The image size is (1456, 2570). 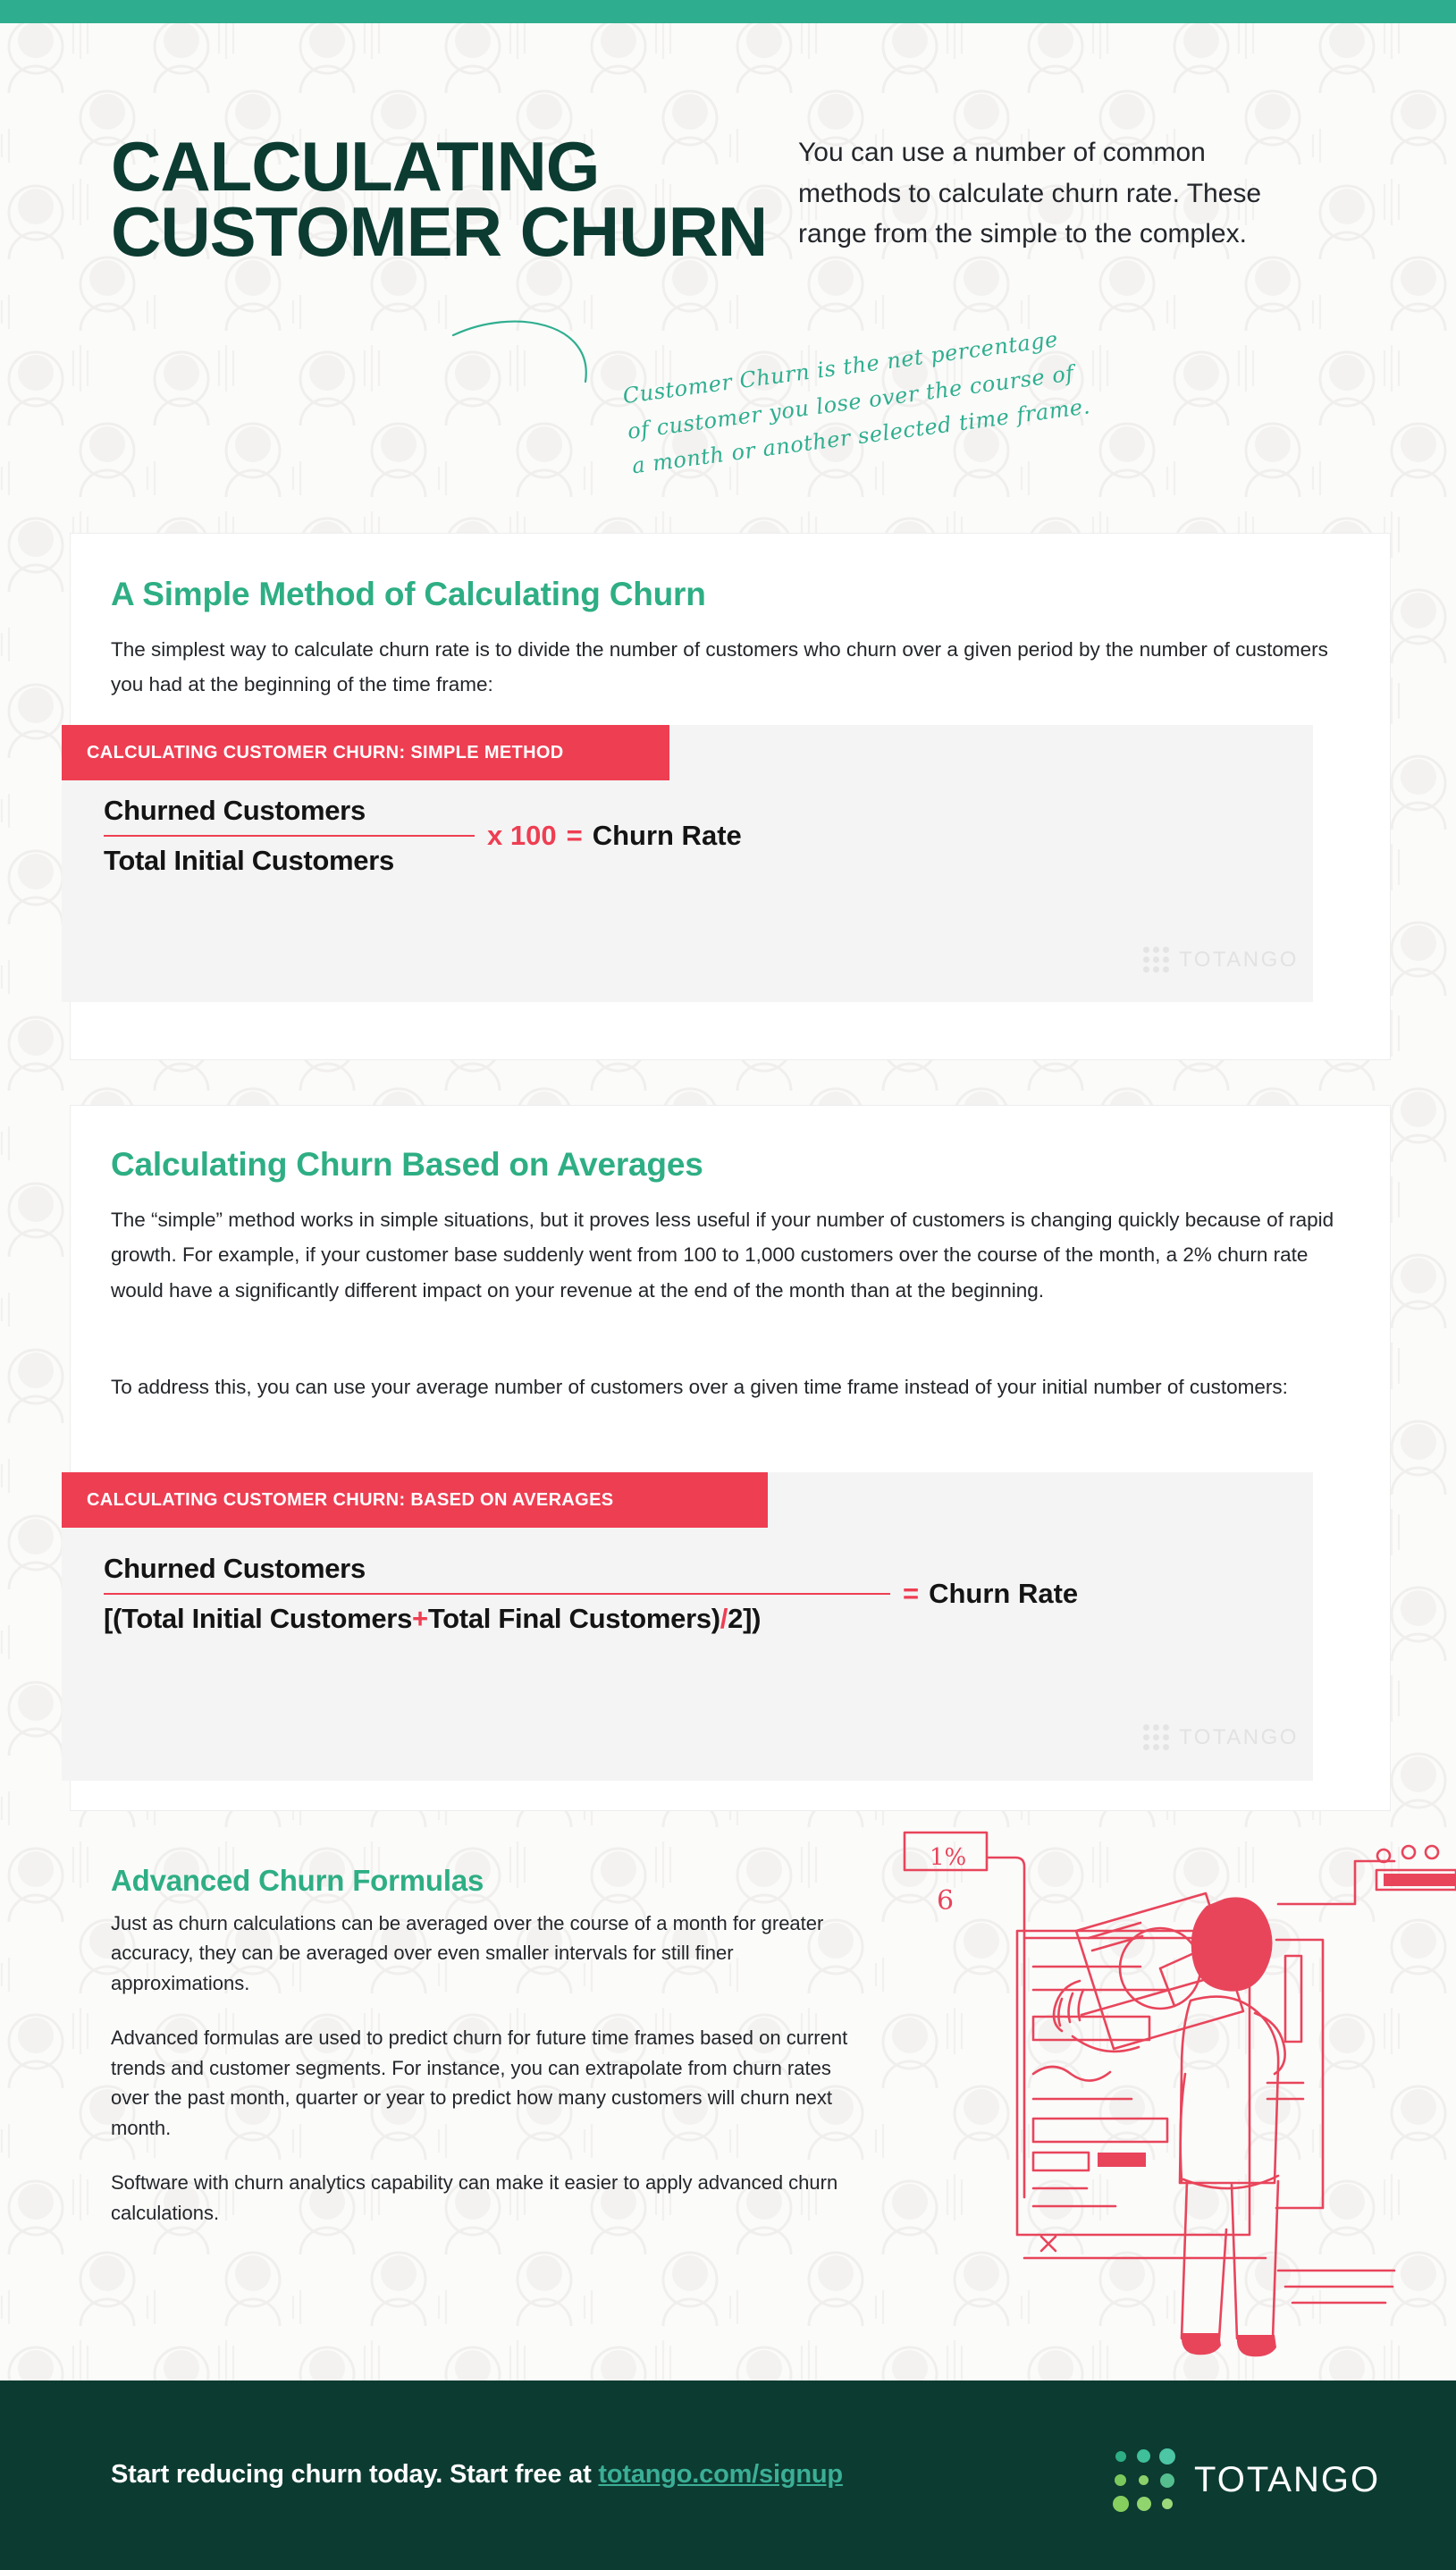 I want to click on top-accent-bar, so click(x=728, y=11).